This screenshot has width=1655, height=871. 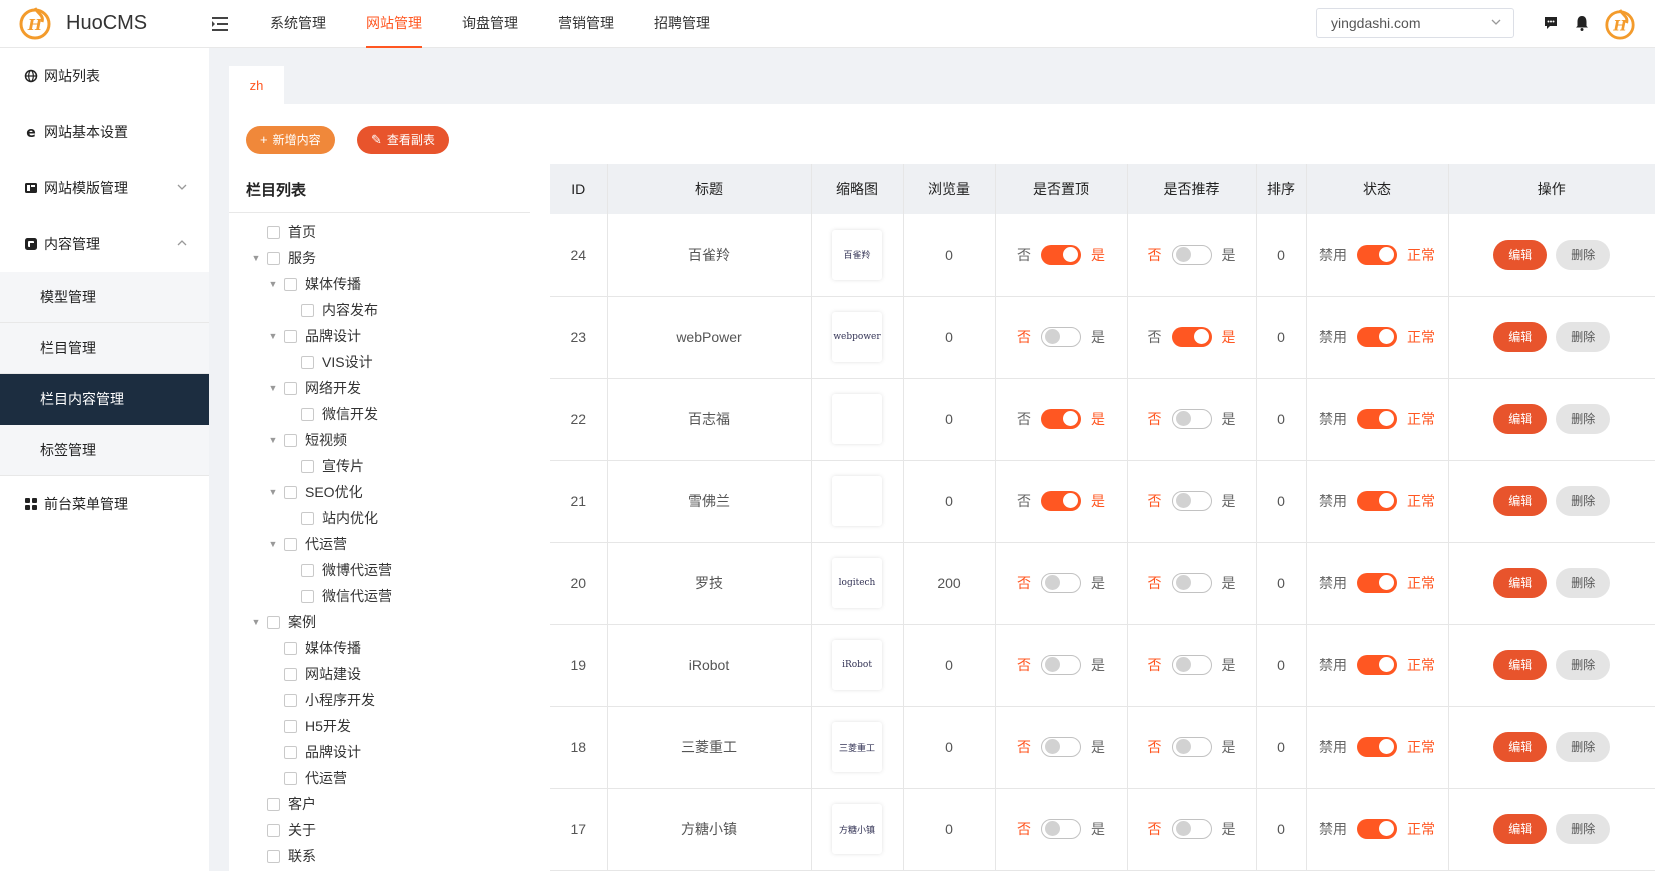 What do you see at coordinates (379, 362) in the screenshot?
I see `tree-node: VIS设计` at bounding box center [379, 362].